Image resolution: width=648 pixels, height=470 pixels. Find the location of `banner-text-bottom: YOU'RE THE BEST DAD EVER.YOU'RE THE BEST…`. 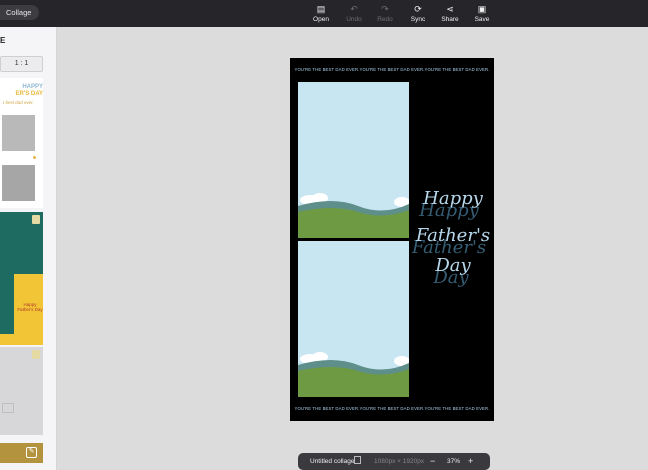

banner-text-bottom: YOU'RE THE BEST DAD EVER.YOU'RE THE BEST… is located at coordinates (392, 408).